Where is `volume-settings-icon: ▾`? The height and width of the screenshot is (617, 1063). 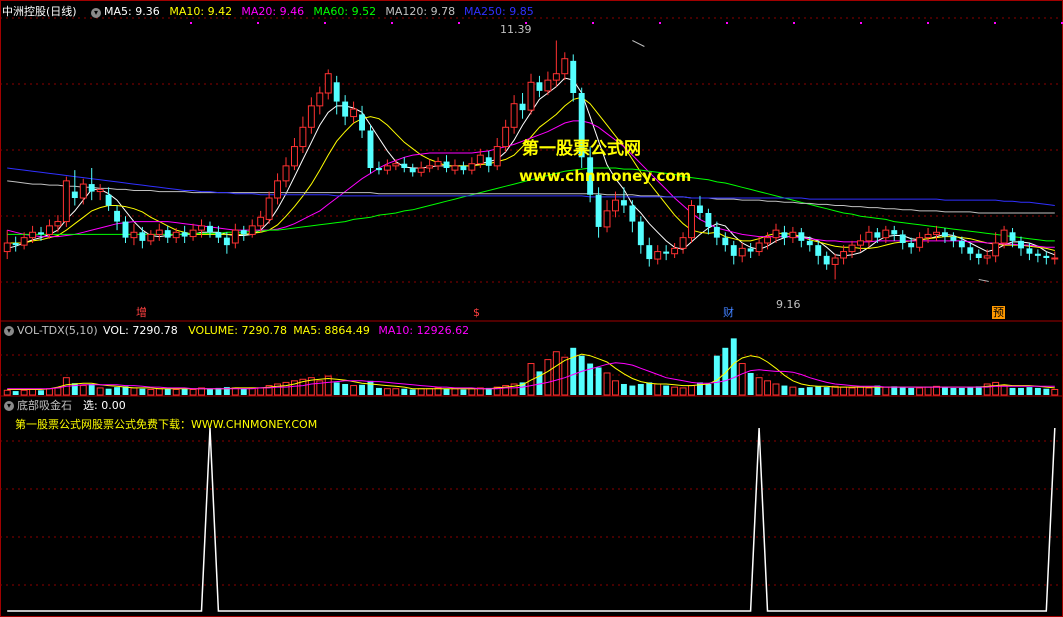
volume-settings-icon: ▾ is located at coordinates (9, 331).